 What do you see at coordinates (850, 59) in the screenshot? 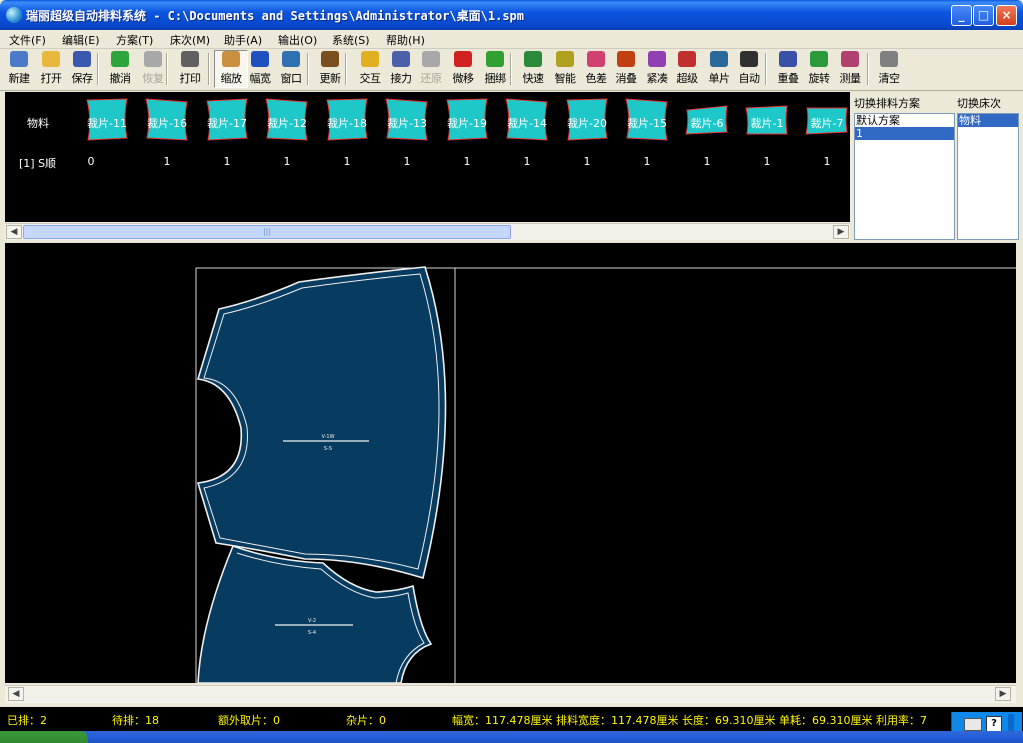
I see `measure-ruler-icon` at bounding box center [850, 59].